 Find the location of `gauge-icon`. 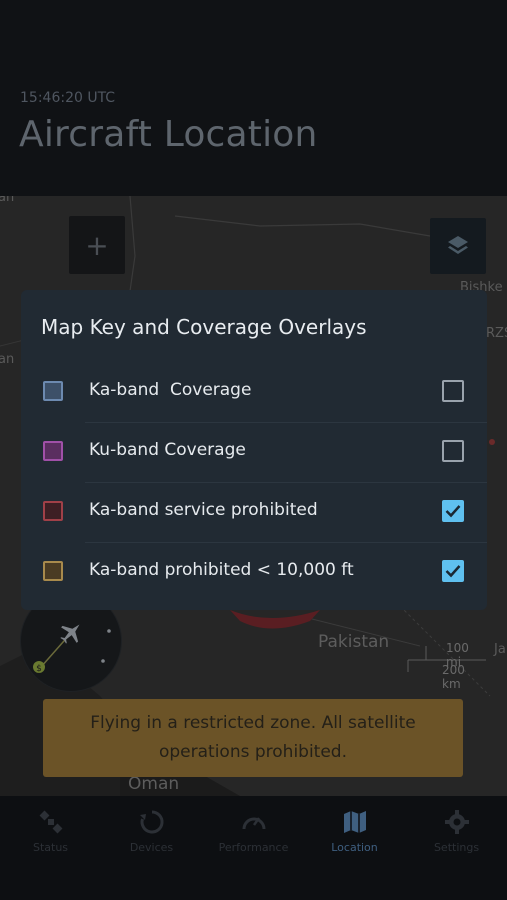

gauge-icon is located at coordinates (253, 823).